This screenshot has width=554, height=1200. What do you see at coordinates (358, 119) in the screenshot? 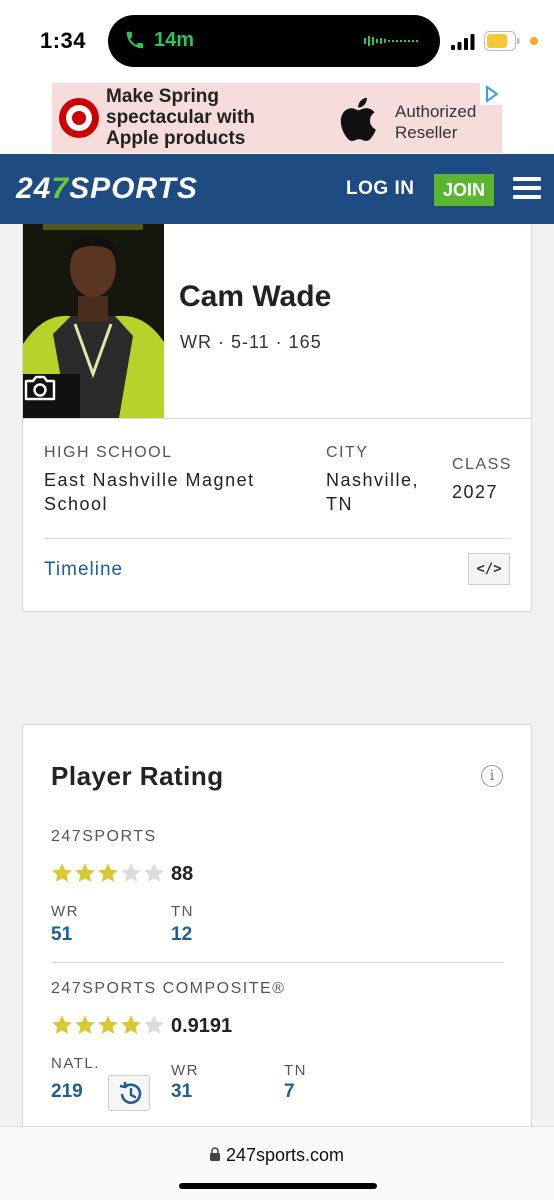
I see `apple-logo-icon` at bounding box center [358, 119].